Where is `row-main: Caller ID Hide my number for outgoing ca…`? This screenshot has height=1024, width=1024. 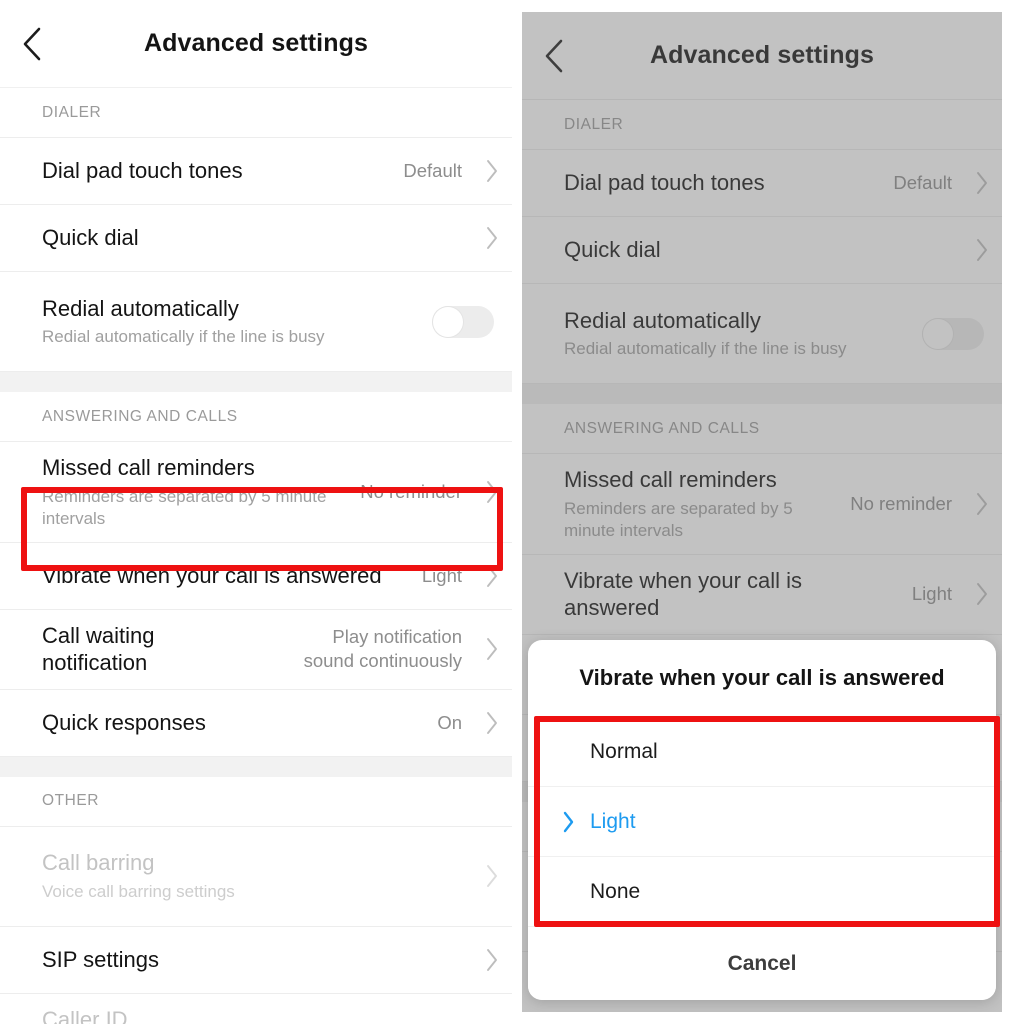 row-main: Caller ID Hide my number for outgoing ca… is located at coordinates (252, 1015).